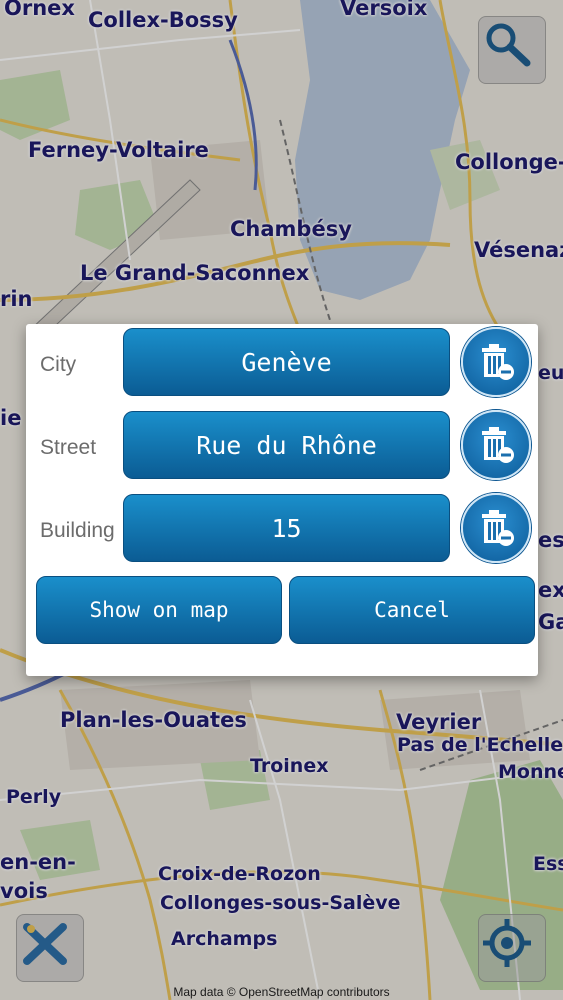 The width and height of the screenshot is (563, 1000). I want to click on city-label: City, so click(58, 364).